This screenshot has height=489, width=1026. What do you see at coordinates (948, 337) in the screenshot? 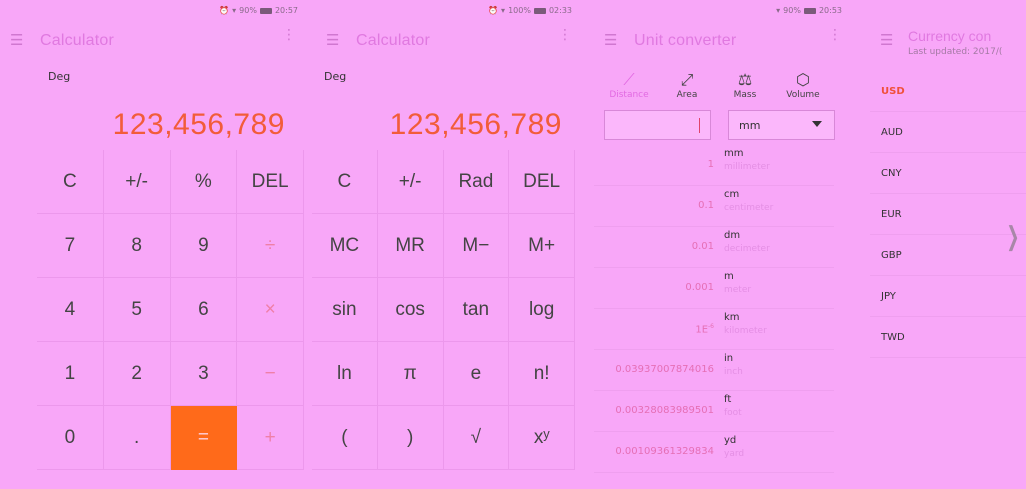
I see `currency-item-twd: TWD` at bounding box center [948, 337].